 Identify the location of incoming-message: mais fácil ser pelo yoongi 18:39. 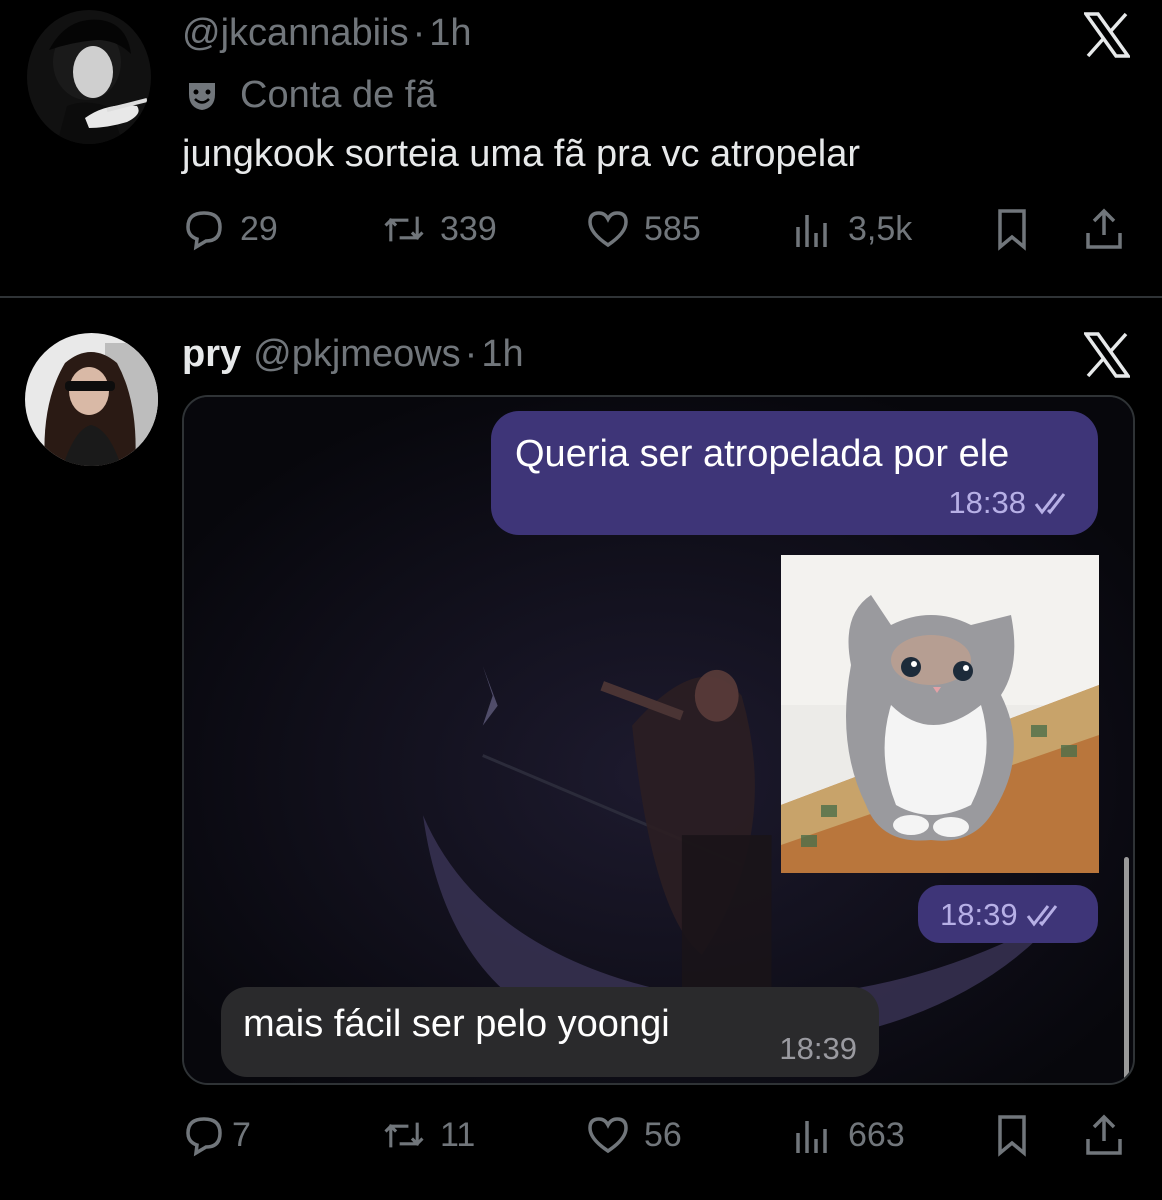
(550, 1032).